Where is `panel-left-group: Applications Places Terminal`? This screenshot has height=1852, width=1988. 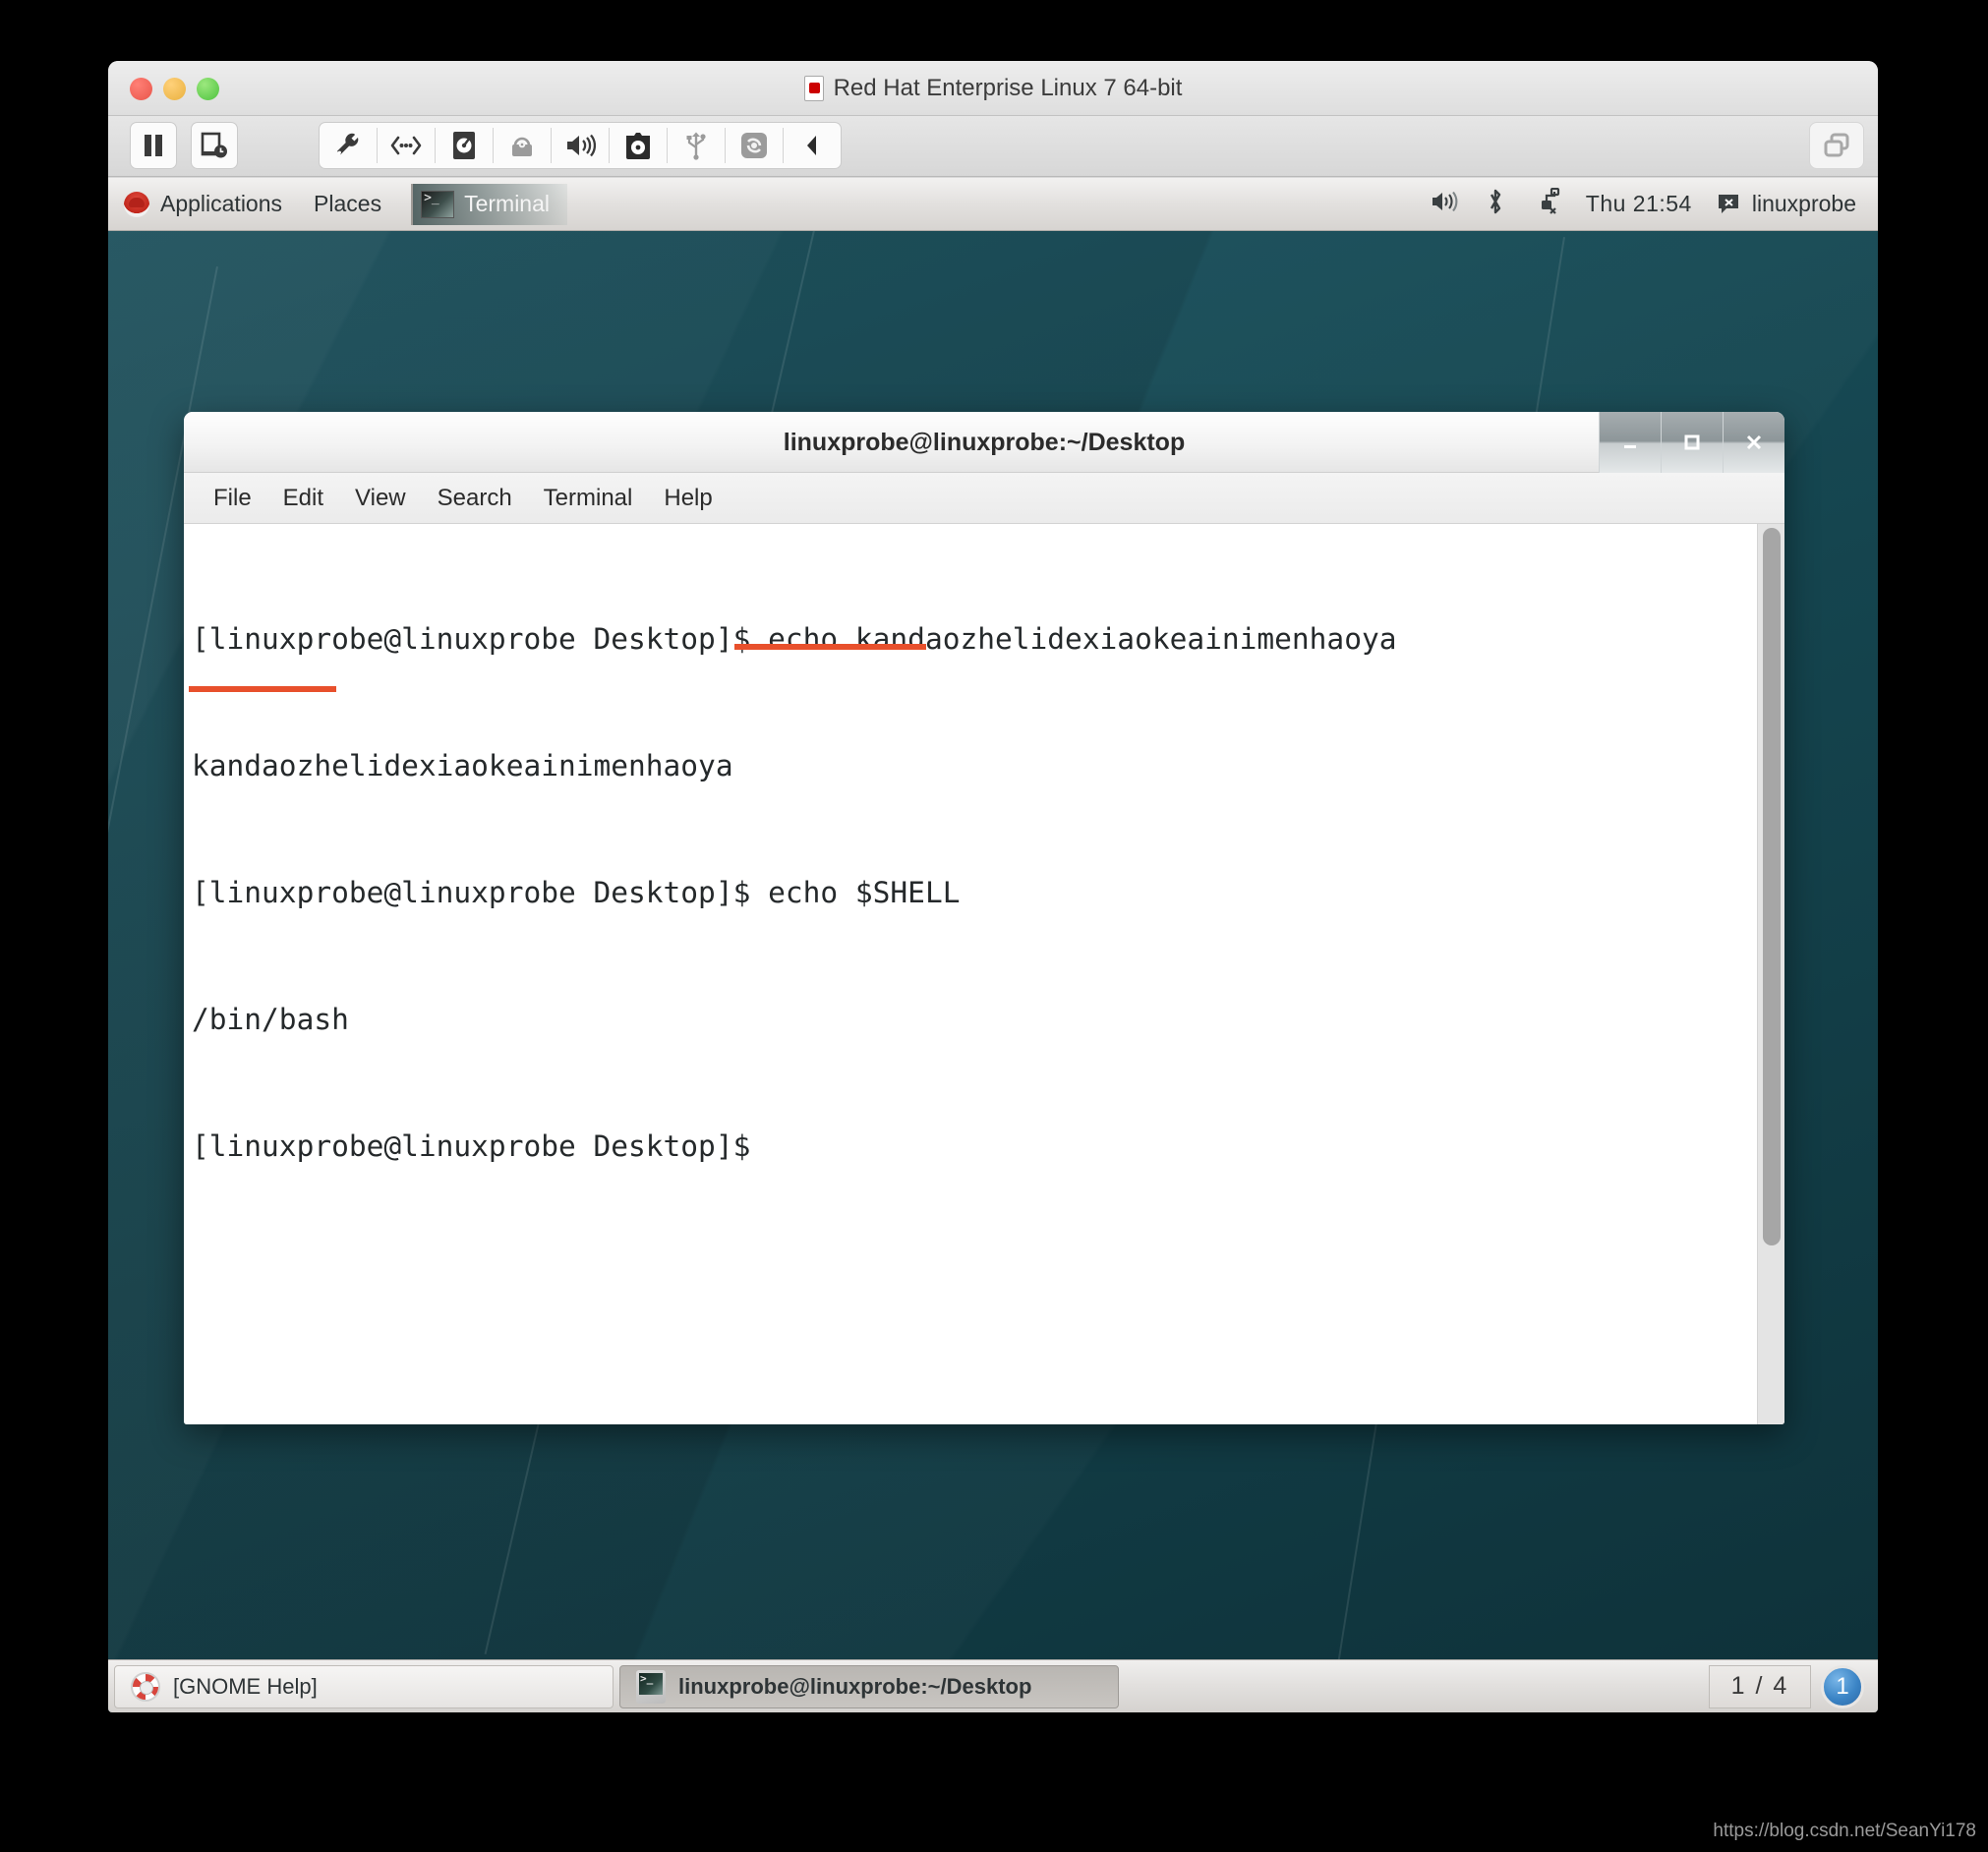
panel-left-group: Applications Places Terminal is located at coordinates (337, 204).